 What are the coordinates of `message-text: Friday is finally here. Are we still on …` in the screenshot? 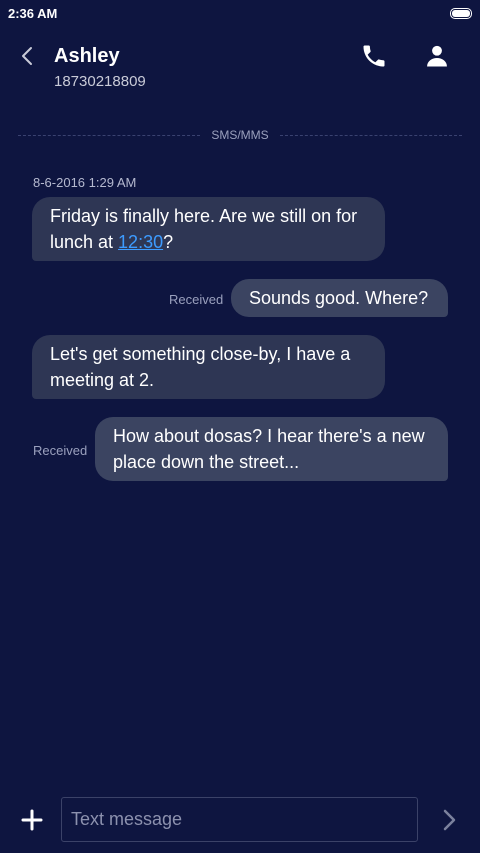 It's located at (204, 229).